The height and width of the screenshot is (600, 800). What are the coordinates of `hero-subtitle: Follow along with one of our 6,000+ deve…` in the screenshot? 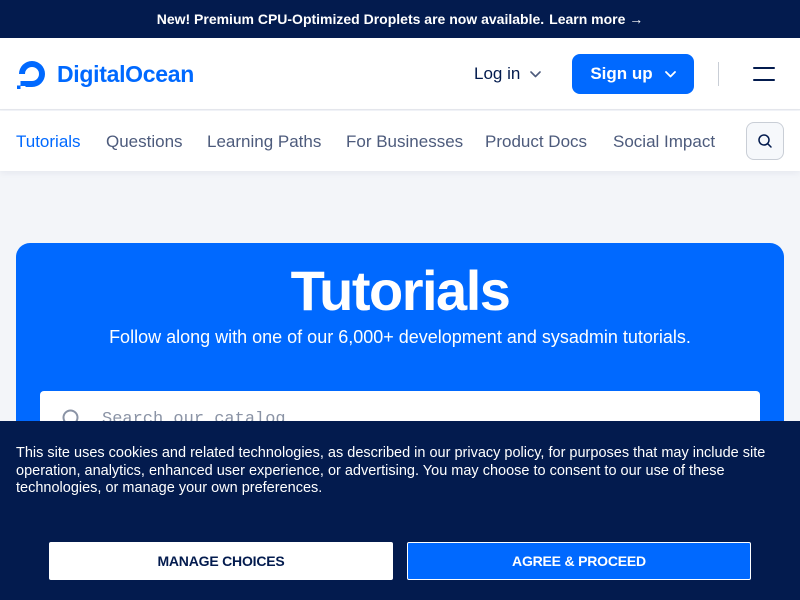 It's located at (400, 337).